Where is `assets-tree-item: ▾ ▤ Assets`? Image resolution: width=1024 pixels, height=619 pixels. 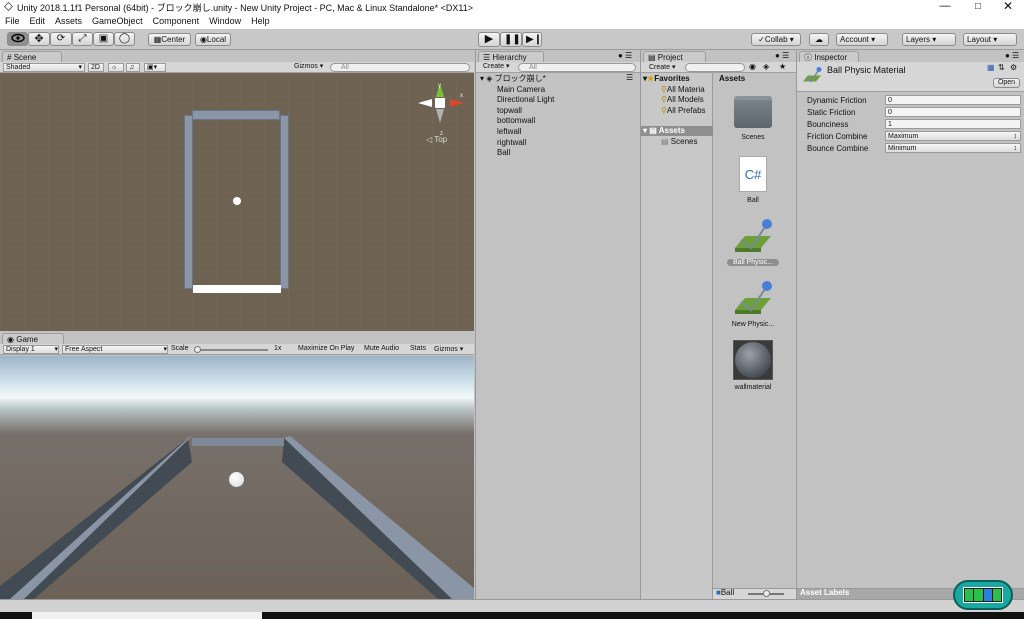 assets-tree-item: ▾ ▤ Assets is located at coordinates (664, 130).